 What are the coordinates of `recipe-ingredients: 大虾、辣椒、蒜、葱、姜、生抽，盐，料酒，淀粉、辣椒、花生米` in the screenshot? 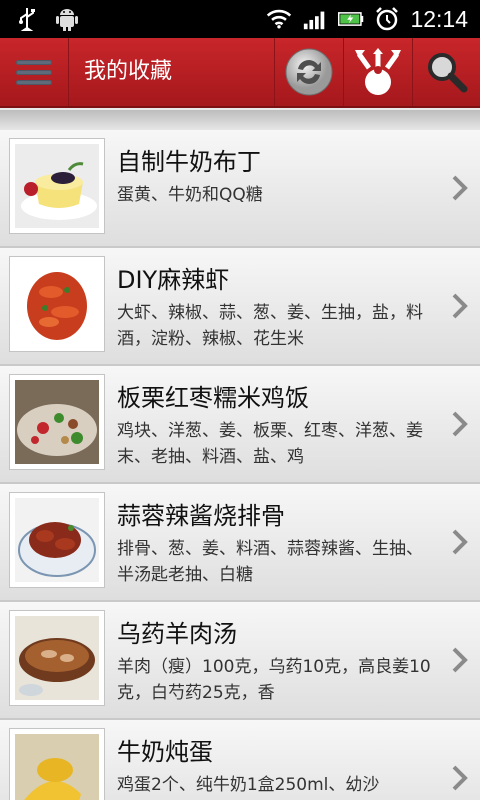 It's located at (270, 326).